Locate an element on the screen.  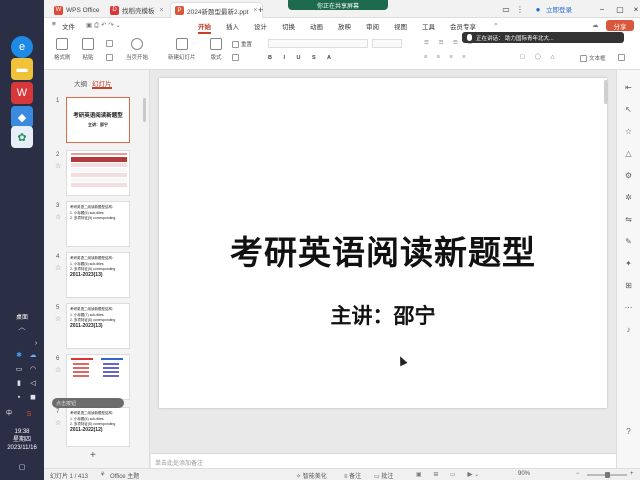
bluetooth-icon: ✱ is located at coordinates (19, 355).